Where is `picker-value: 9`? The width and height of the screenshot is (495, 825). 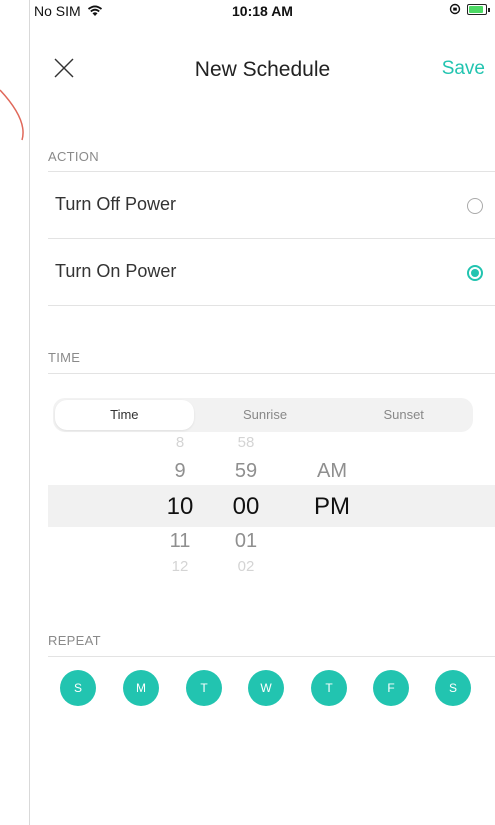
picker-value: 9 is located at coordinates (180, 471).